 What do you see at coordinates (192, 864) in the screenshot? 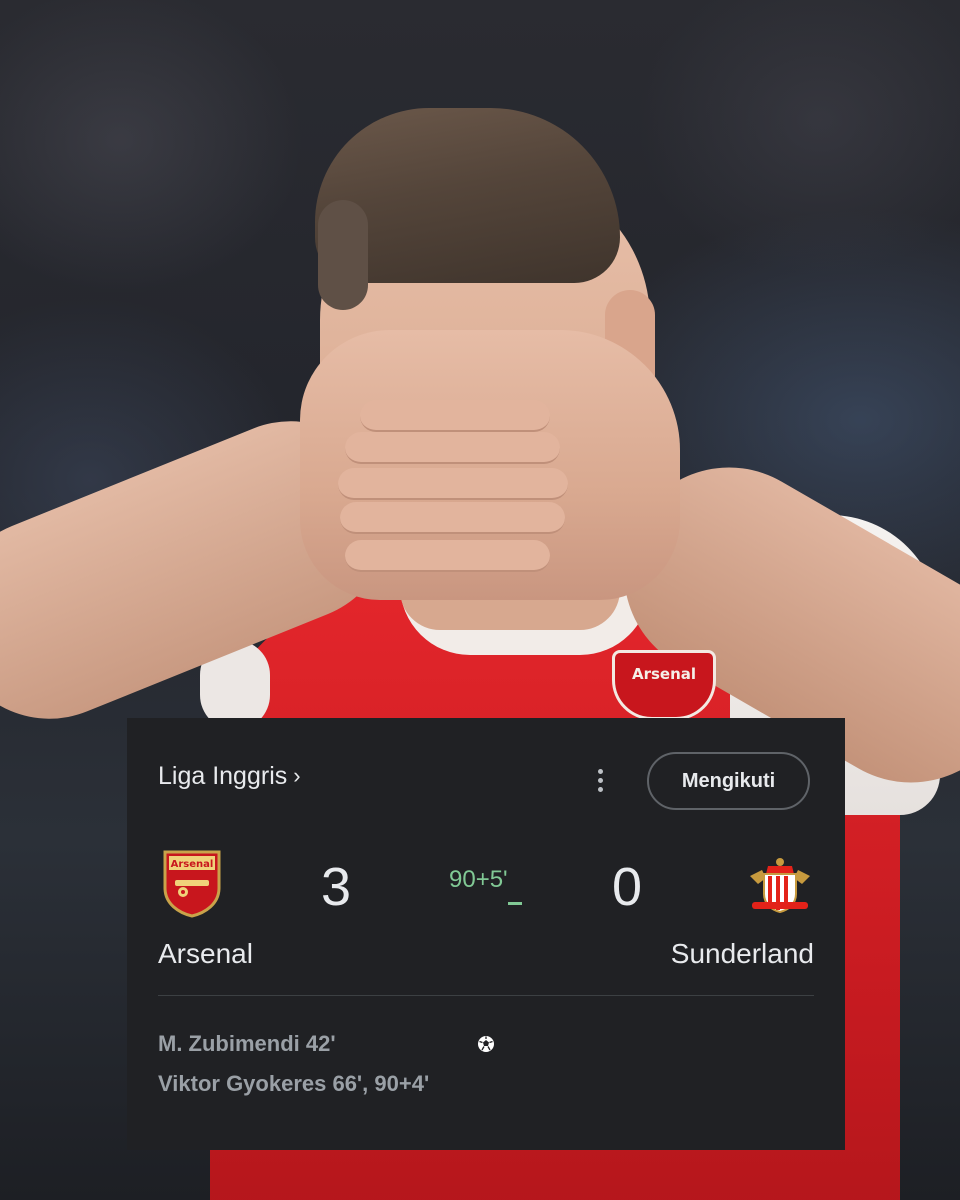
I see `arsenal-crest-text: Arsenal` at bounding box center [192, 864].